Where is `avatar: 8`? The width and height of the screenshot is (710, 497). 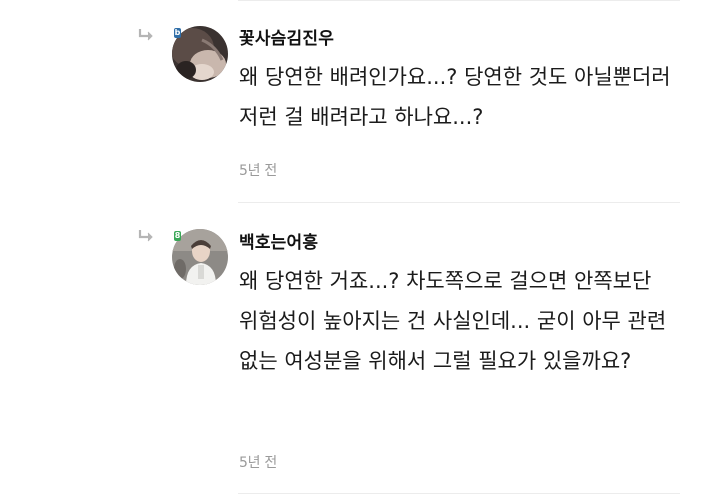 avatar: 8 is located at coordinates (200, 257).